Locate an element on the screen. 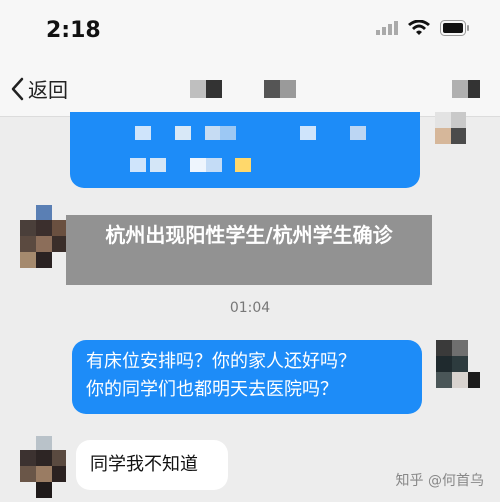  incoming-message-bubble: 同学我不知道 is located at coordinates (152, 465).